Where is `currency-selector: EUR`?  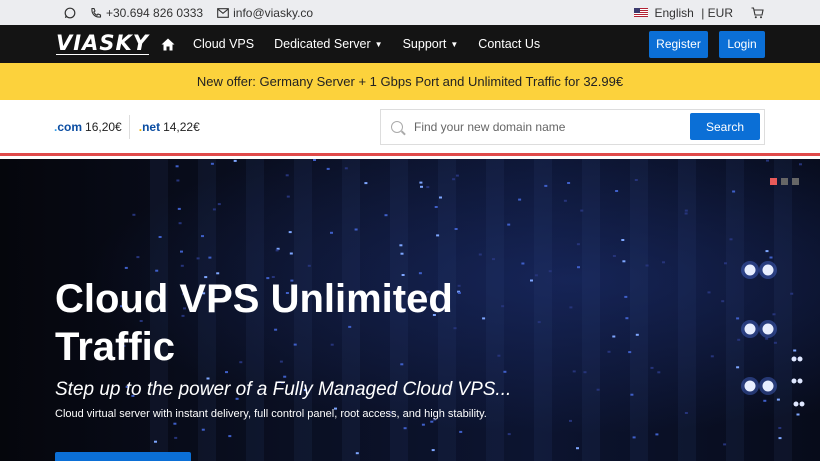 currency-selector: EUR is located at coordinates (720, 13).